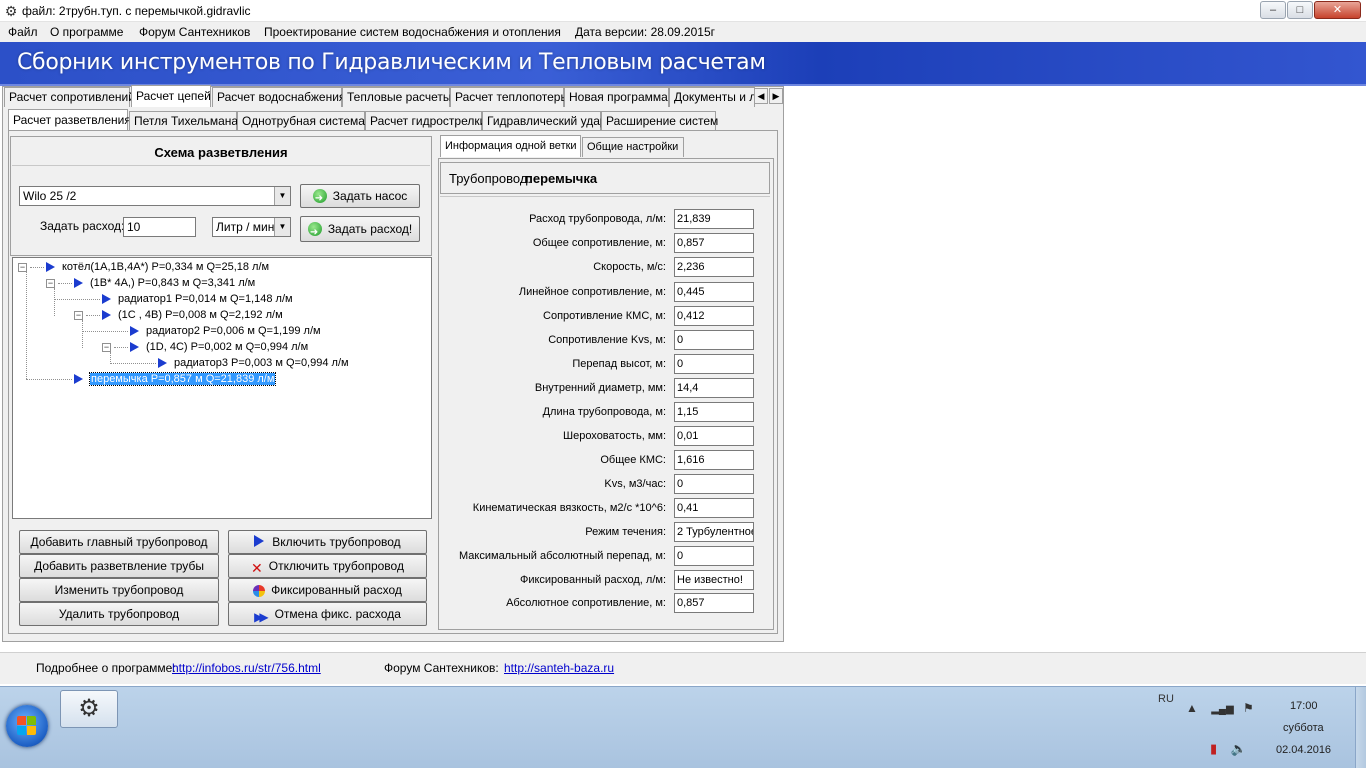 Image resolution: width=1366 pixels, height=768 pixels. Describe the element at coordinates (336, 566) in the screenshot. I see `disable-pipe-label: Отключить трубопровод` at that location.